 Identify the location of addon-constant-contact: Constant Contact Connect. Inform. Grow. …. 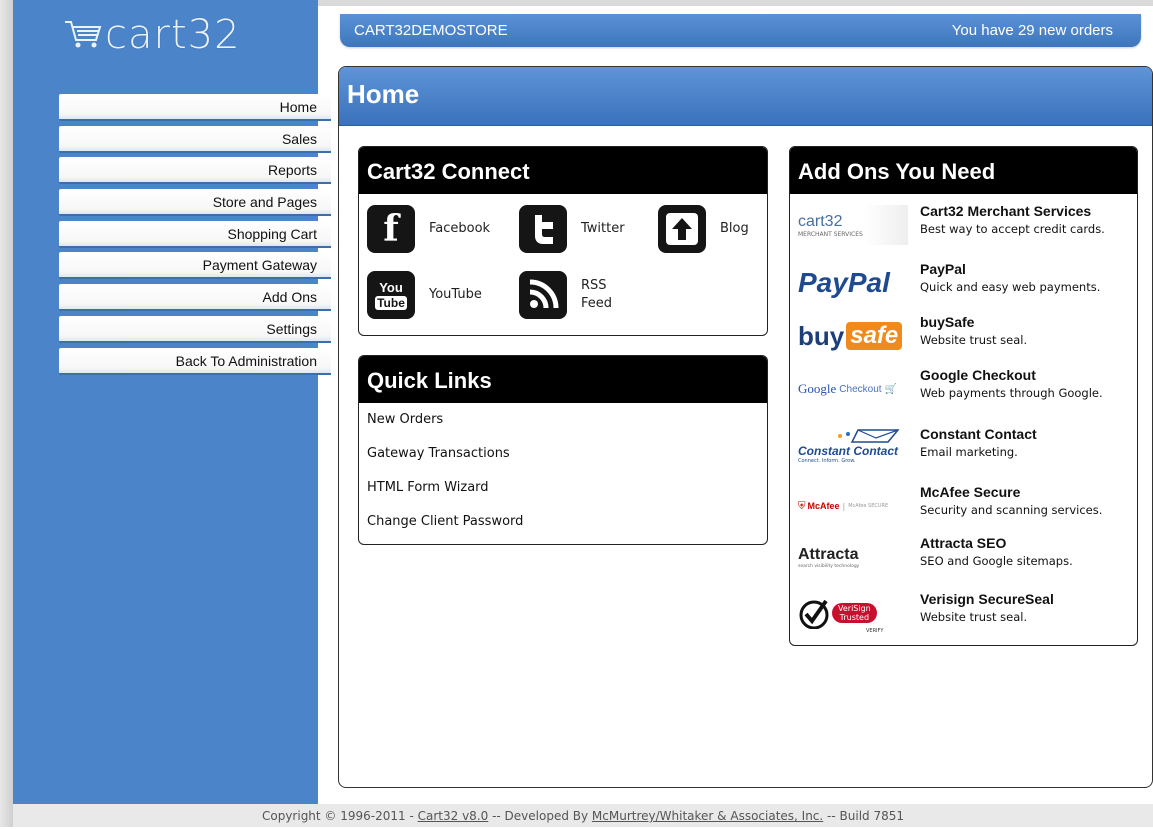
(963, 451).